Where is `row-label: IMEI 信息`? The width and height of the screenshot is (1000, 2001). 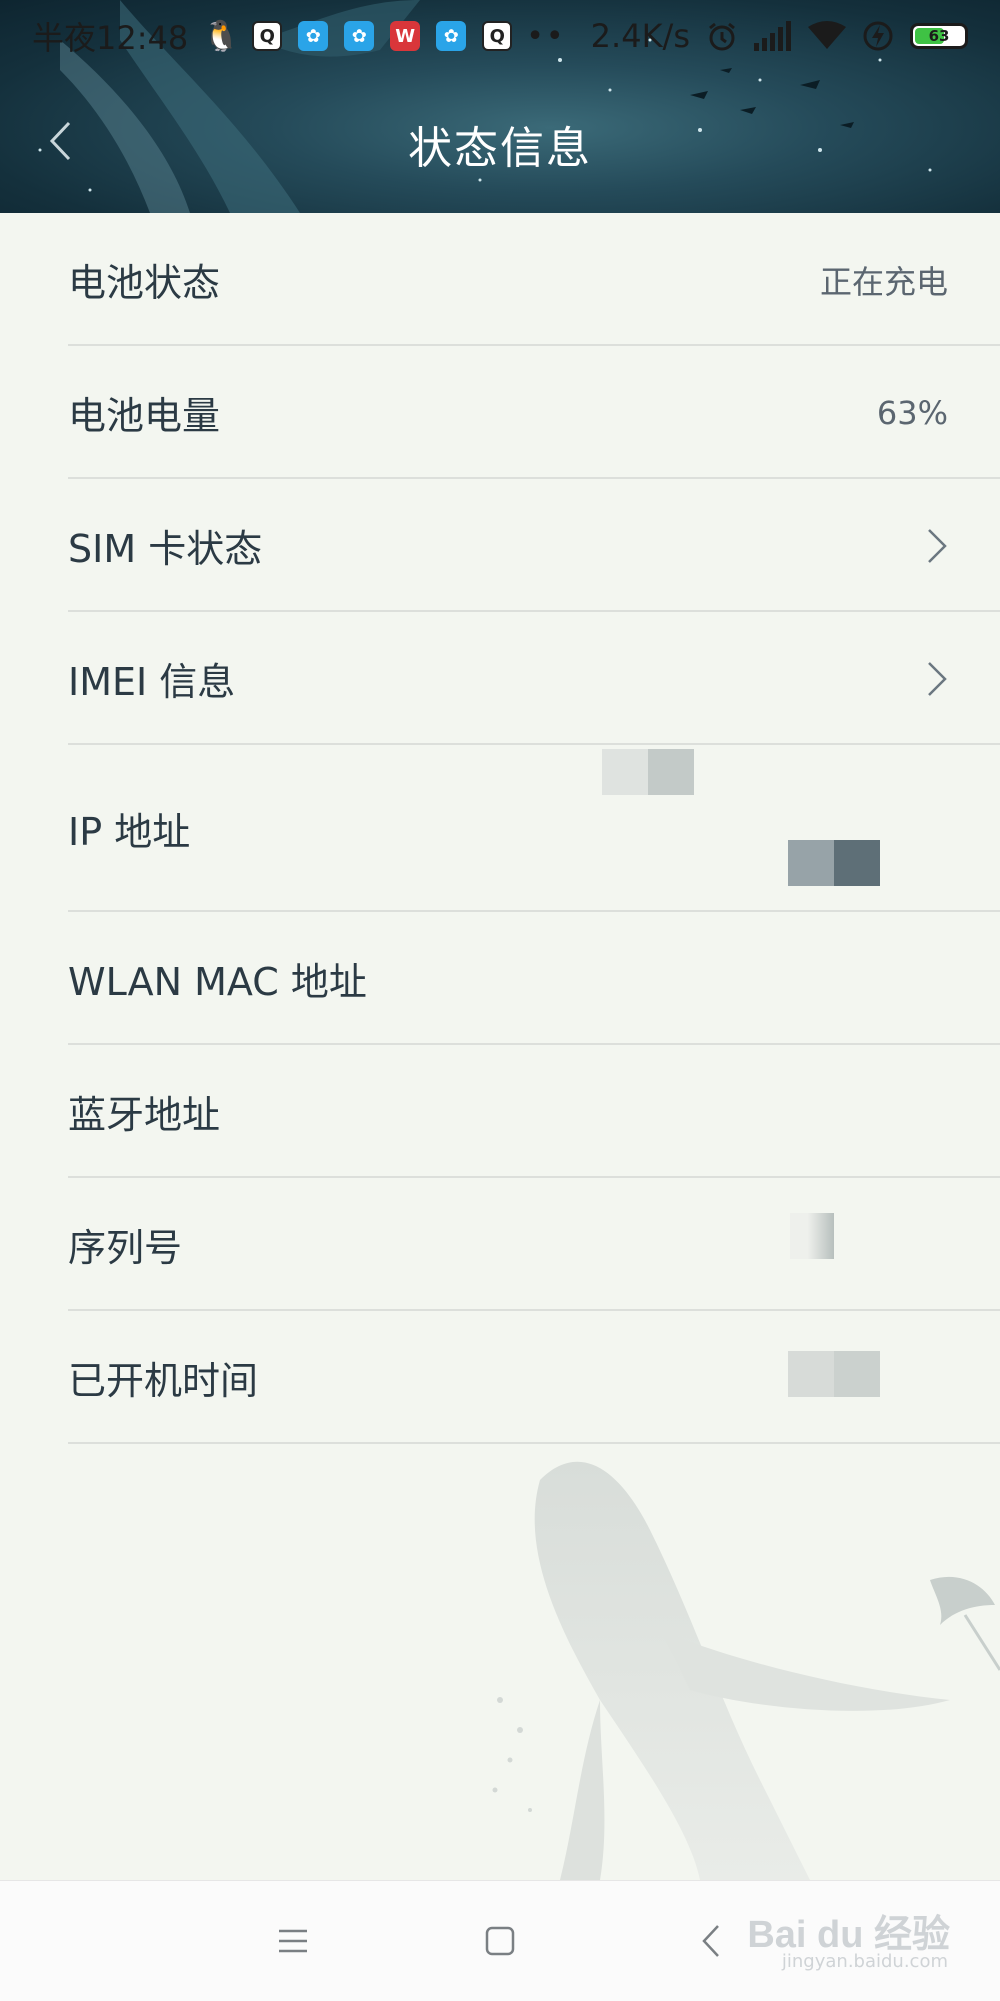
row-label: IMEI 信息 is located at coordinates (152, 682).